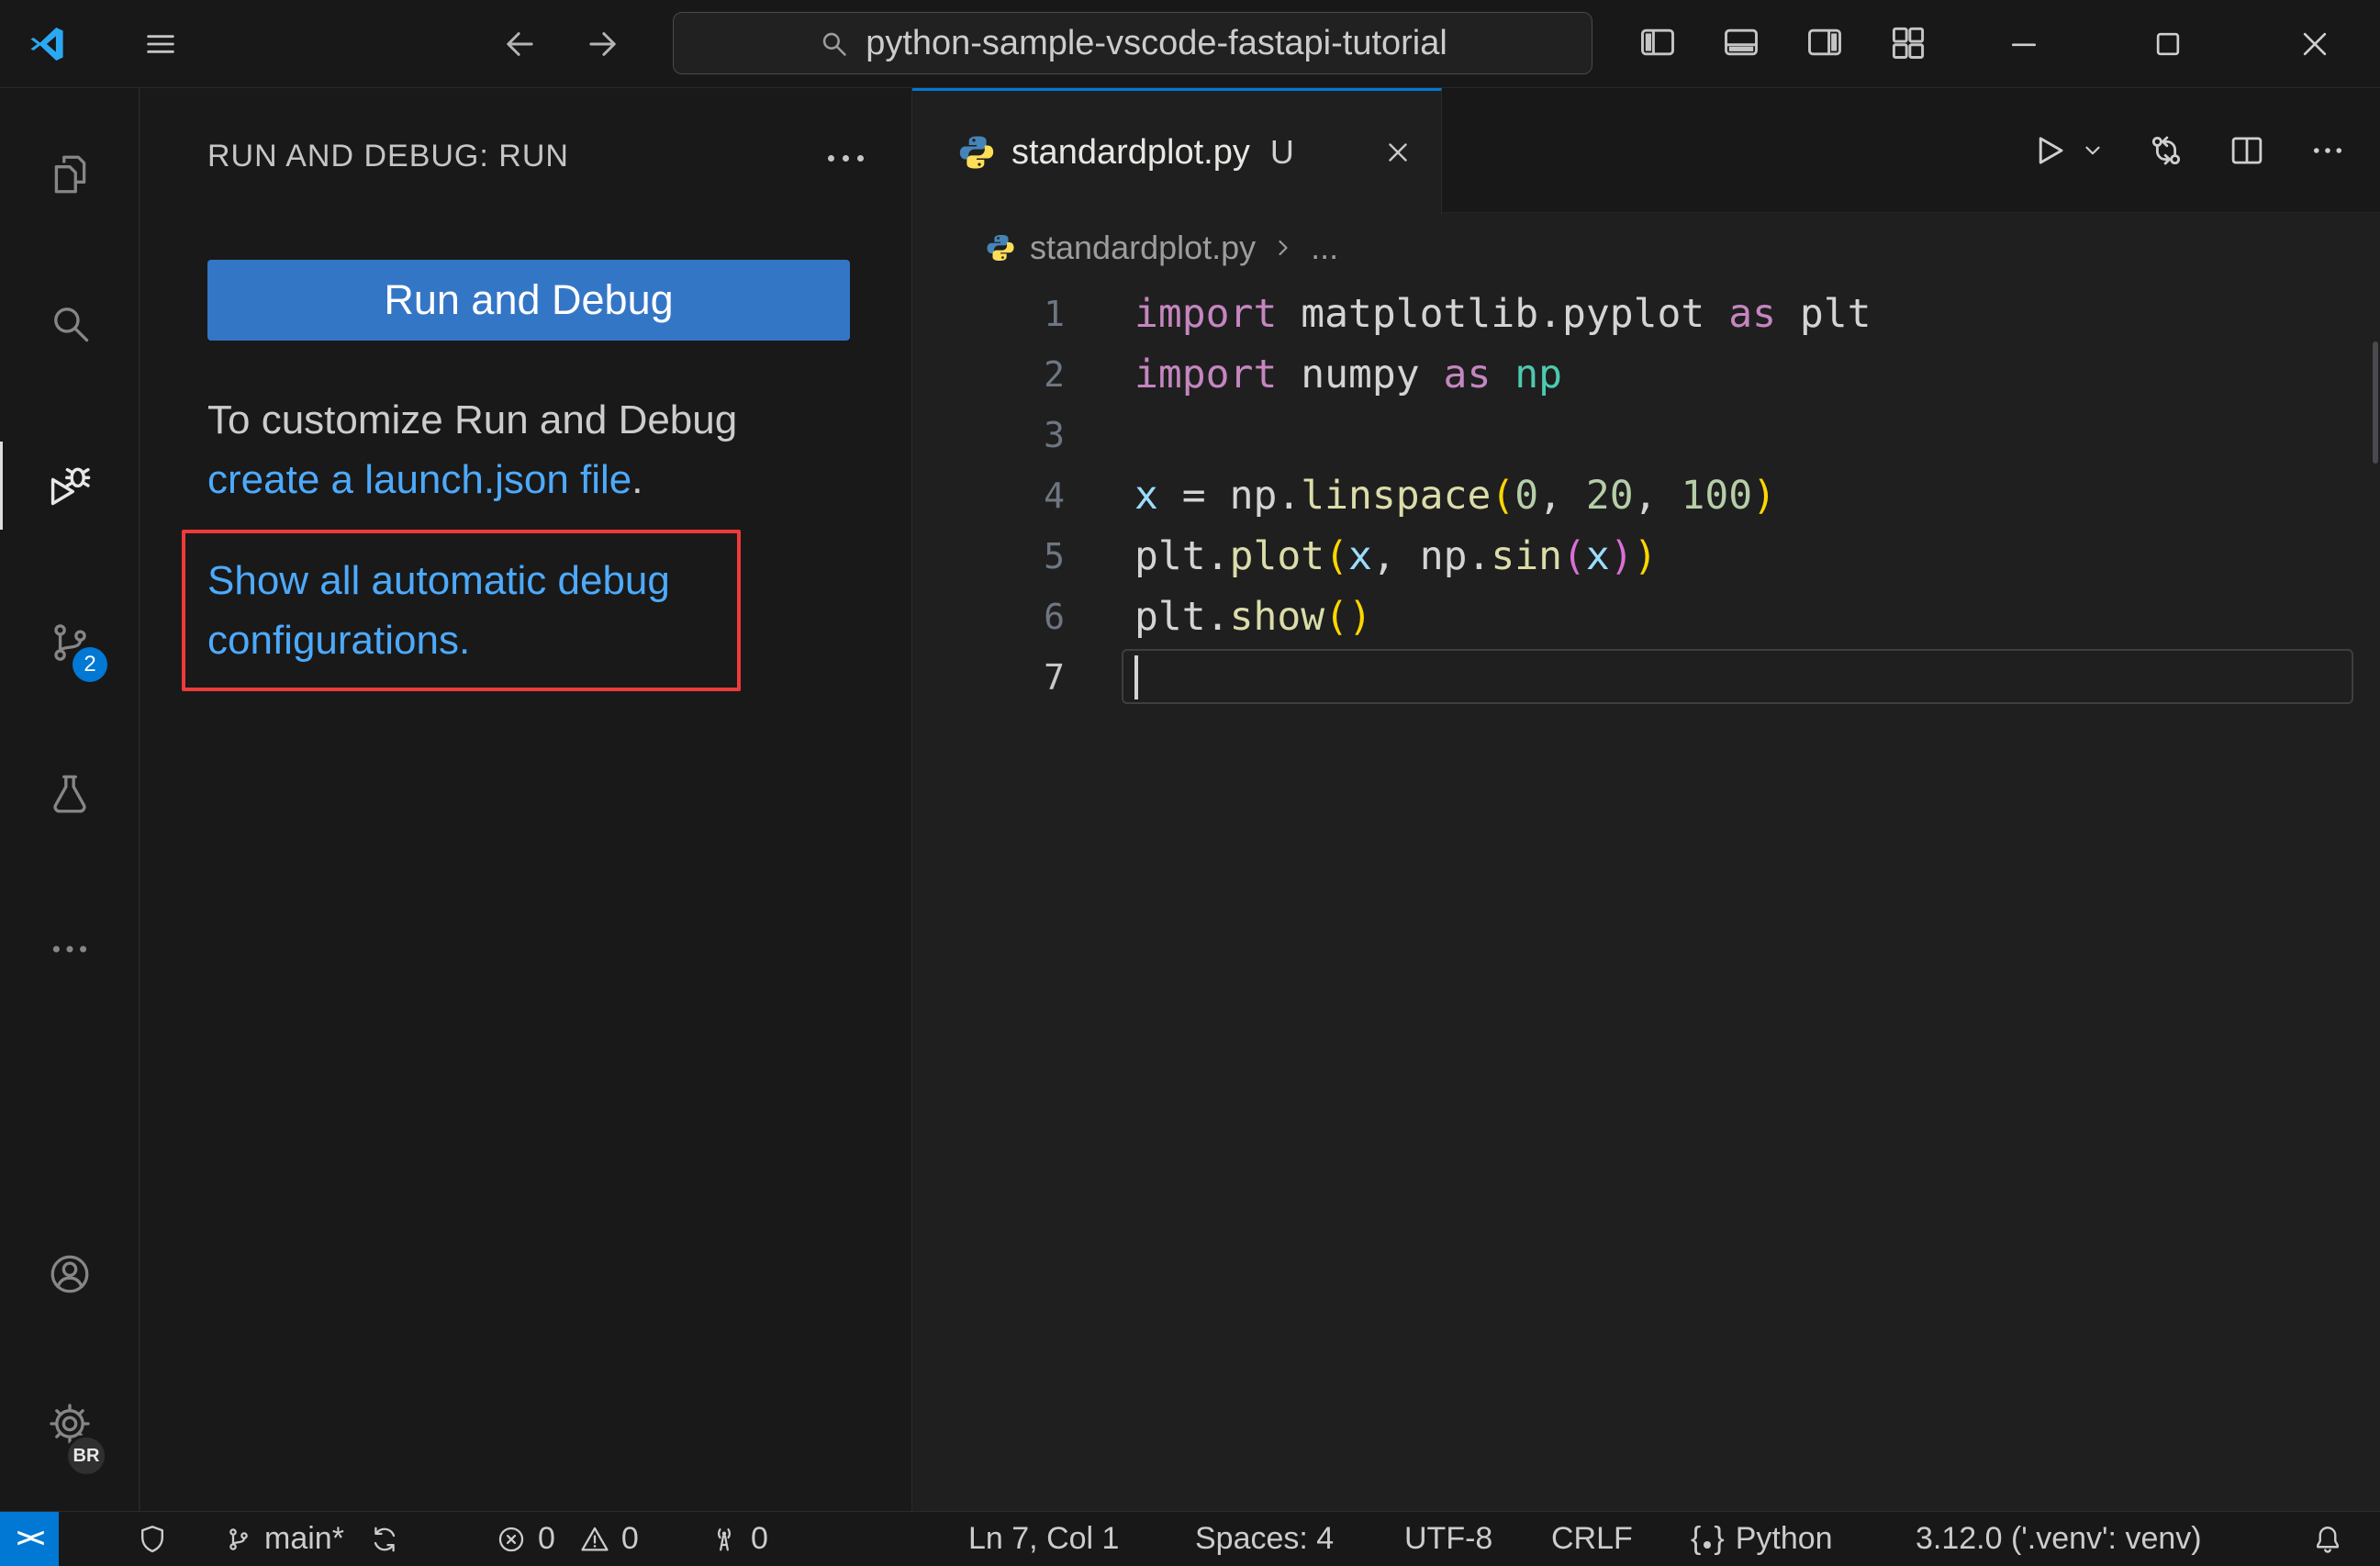  I want to click on toggle-panel-icon, so click(1741, 42).